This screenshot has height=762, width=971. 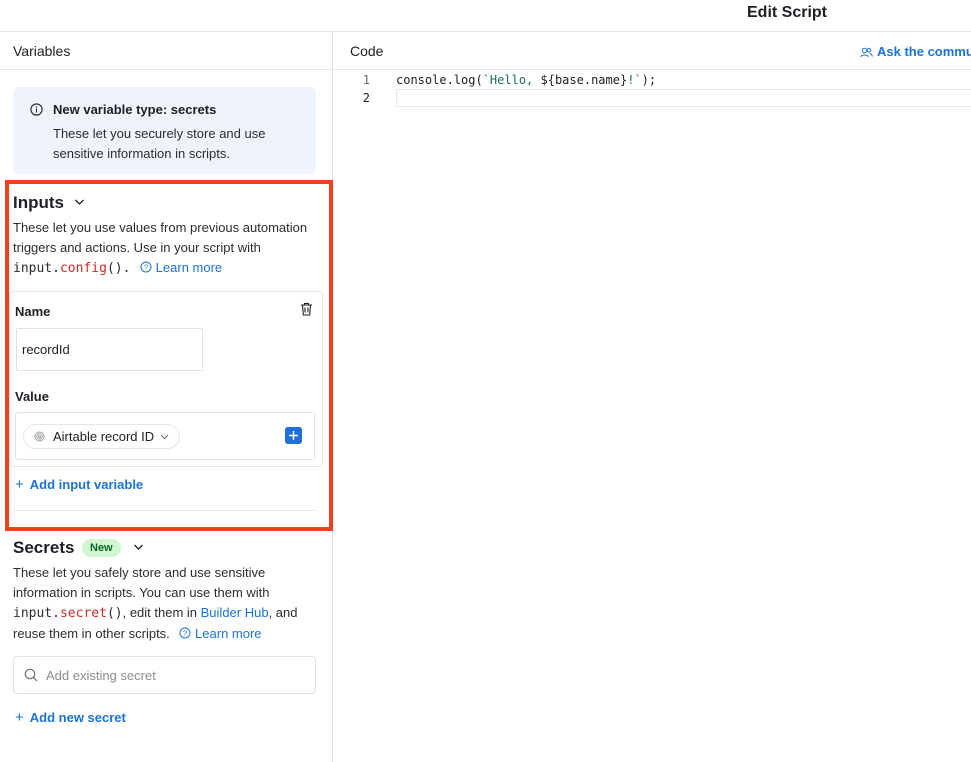 What do you see at coordinates (86, 484) in the screenshot?
I see `add-input-variable-label: Add input variable` at bounding box center [86, 484].